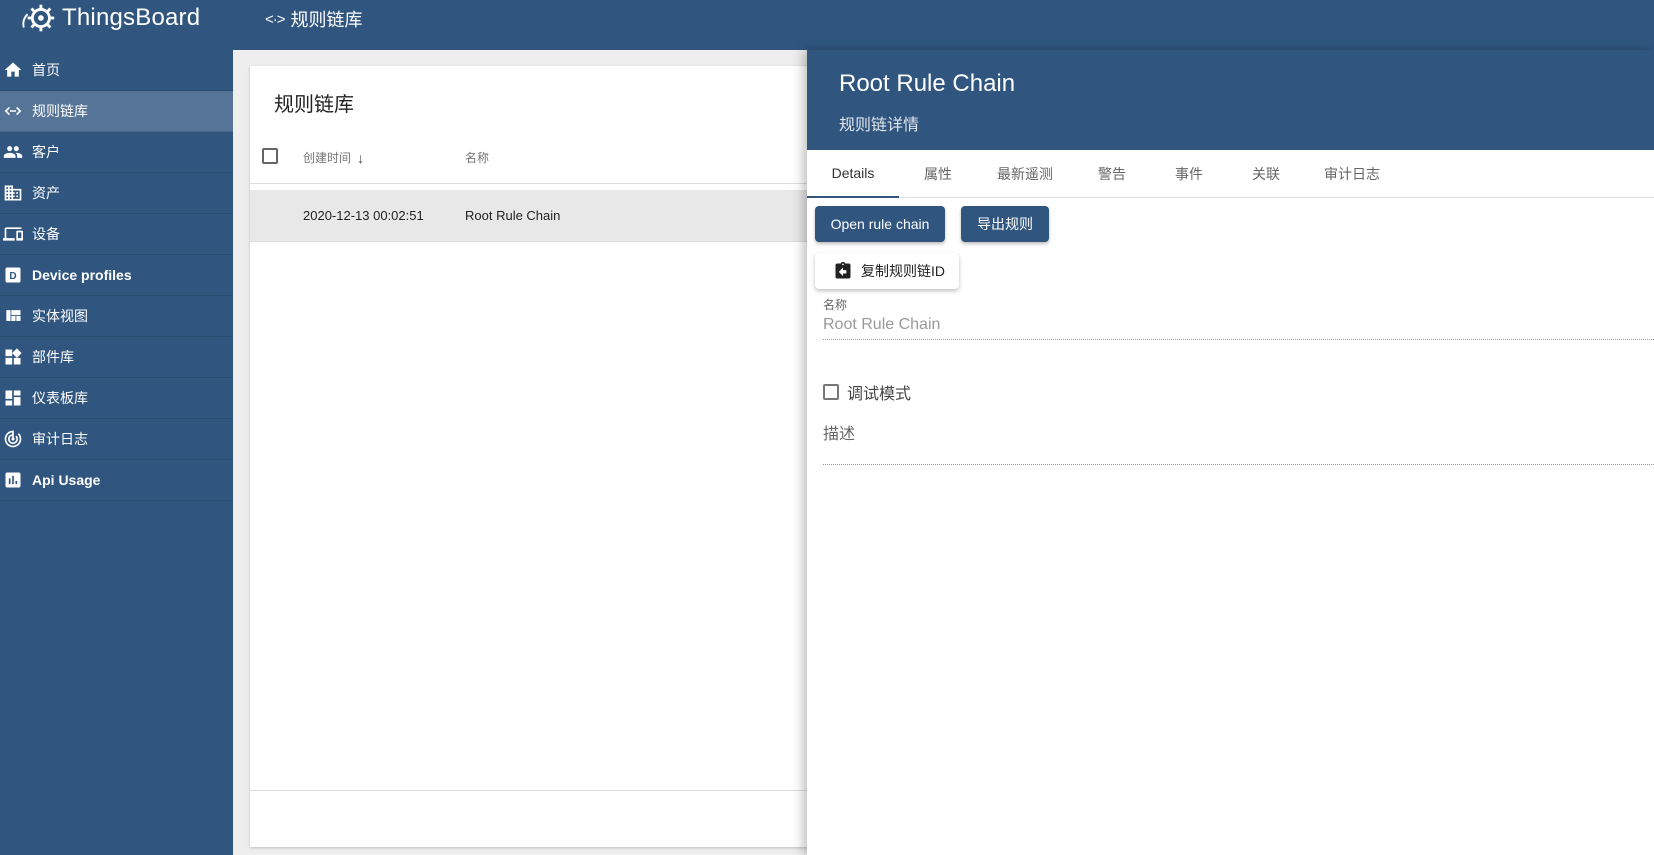 Image resolution: width=1654 pixels, height=855 pixels. What do you see at coordinates (13, 70) in the screenshot?
I see `home-icon` at bounding box center [13, 70].